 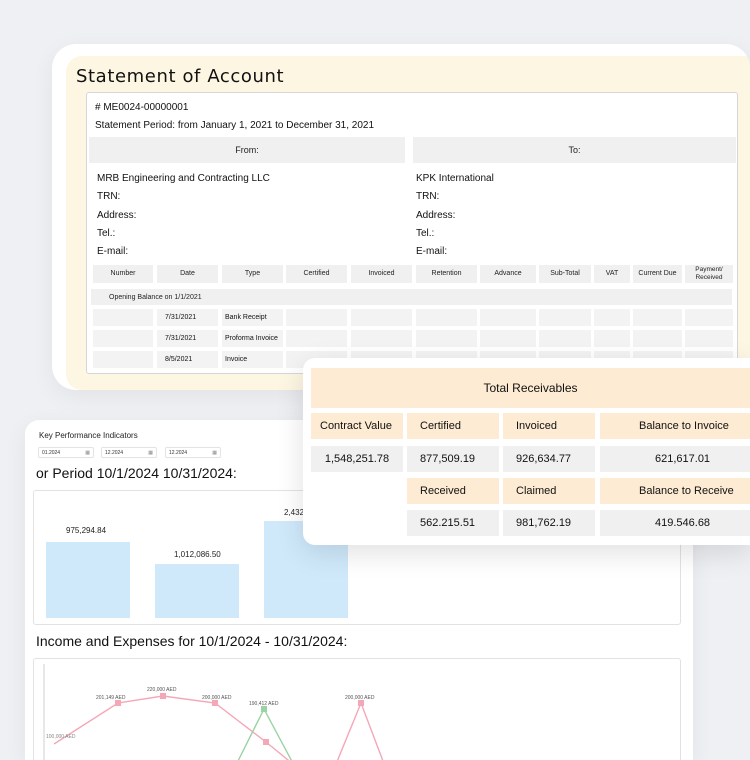 What do you see at coordinates (117, 215) in the screenshot?
I see `from-address: Address:` at bounding box center [117, 215].